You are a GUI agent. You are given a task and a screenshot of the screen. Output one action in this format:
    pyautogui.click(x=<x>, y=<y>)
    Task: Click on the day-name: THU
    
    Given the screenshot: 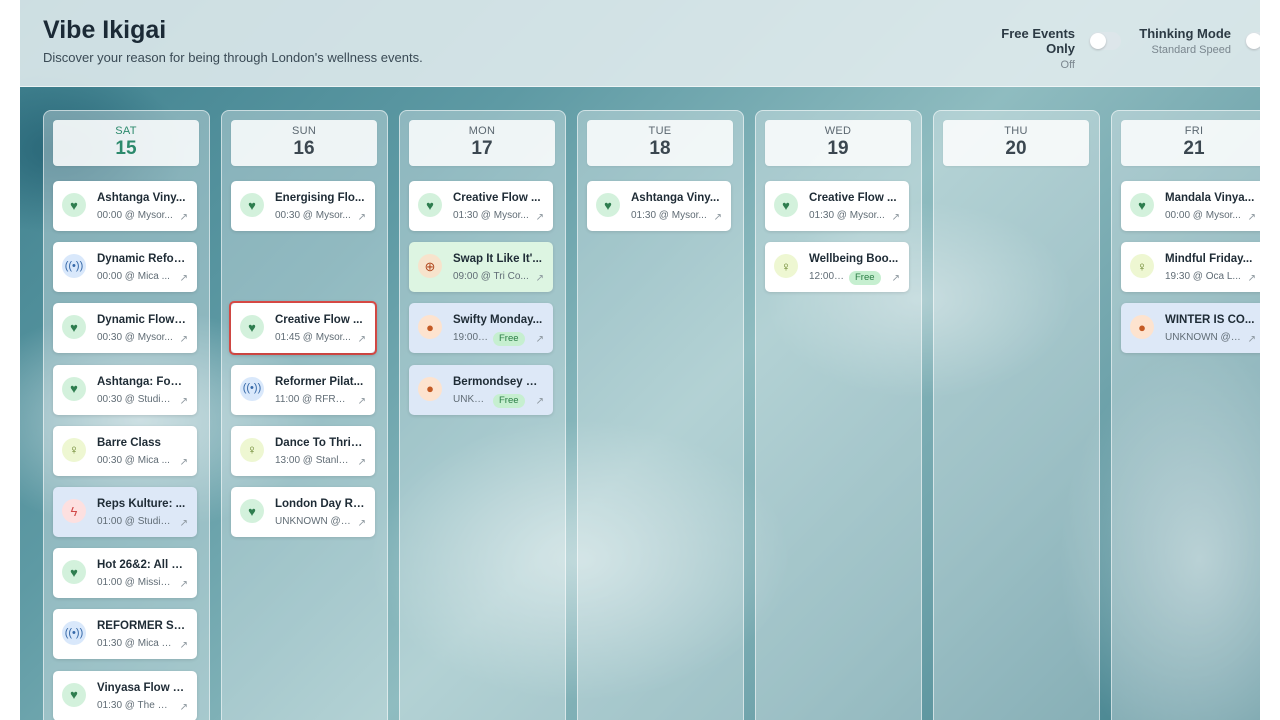 What is the action you would take?
    pyautogui.click(x=1016, y=131)
    